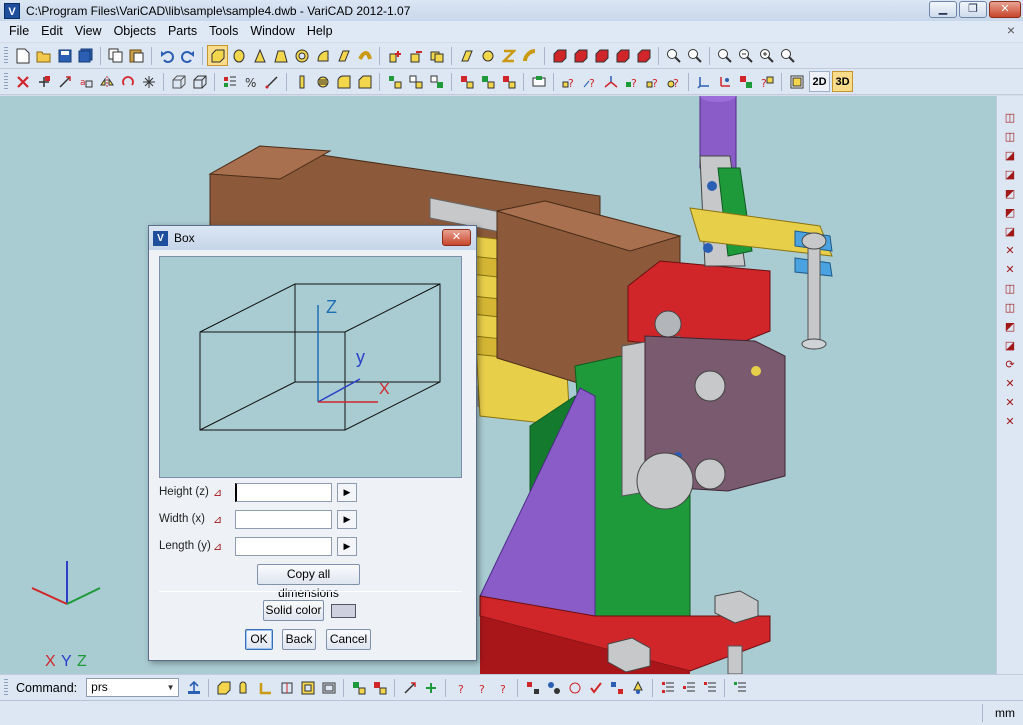 Image resolution: width=1023 pixels, height=725 pixels. Describe the element at coordinates (1005, 9) in the screenshot. I see `close-button: ✕` at that location.